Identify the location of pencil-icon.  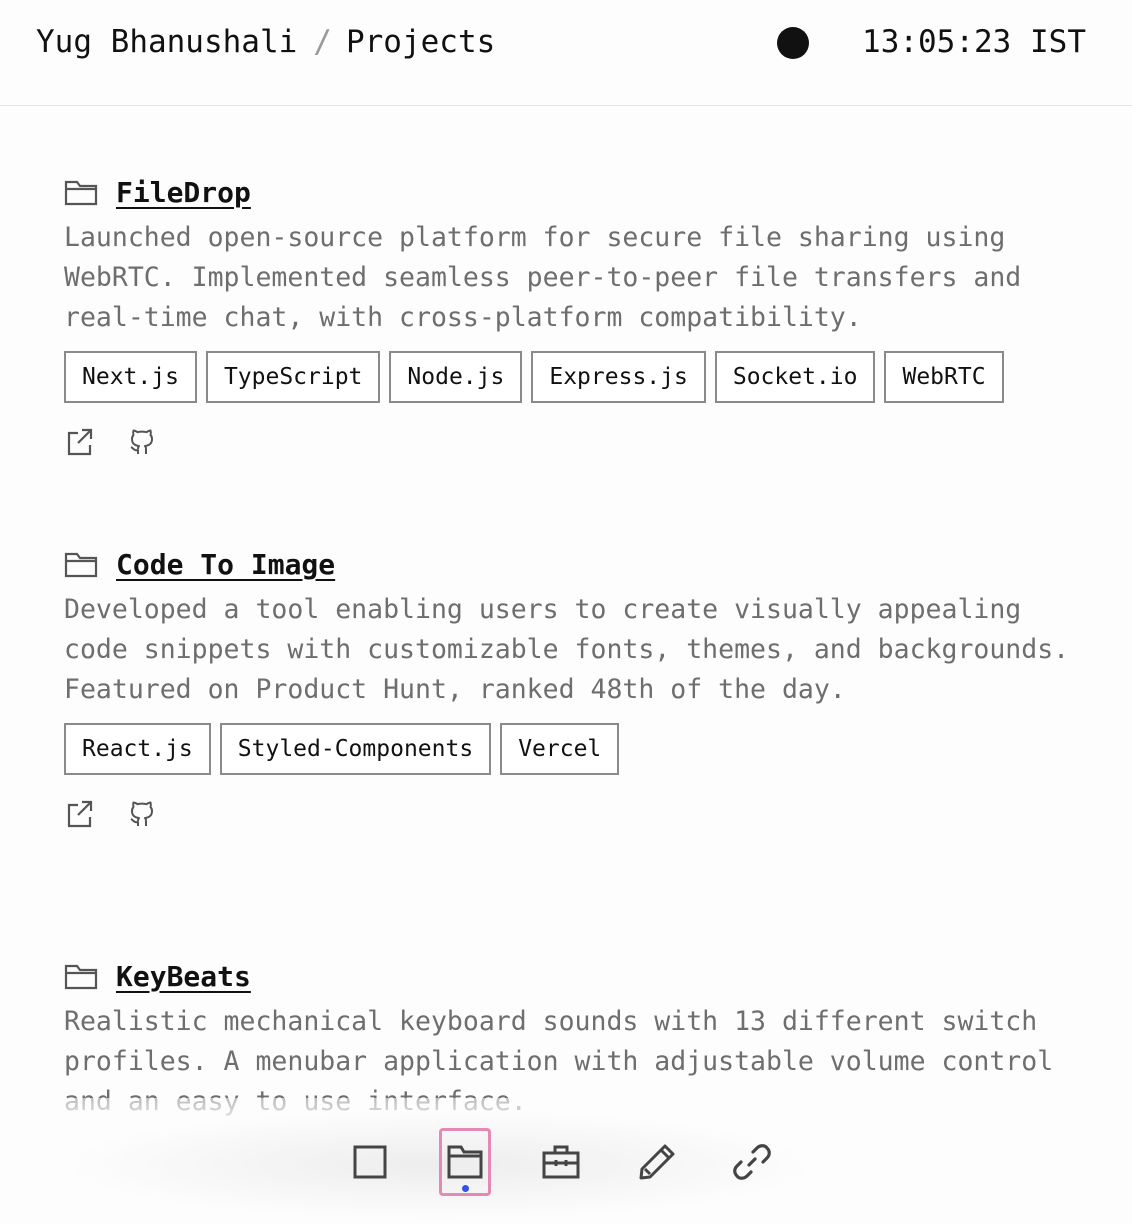
(657, 1162).